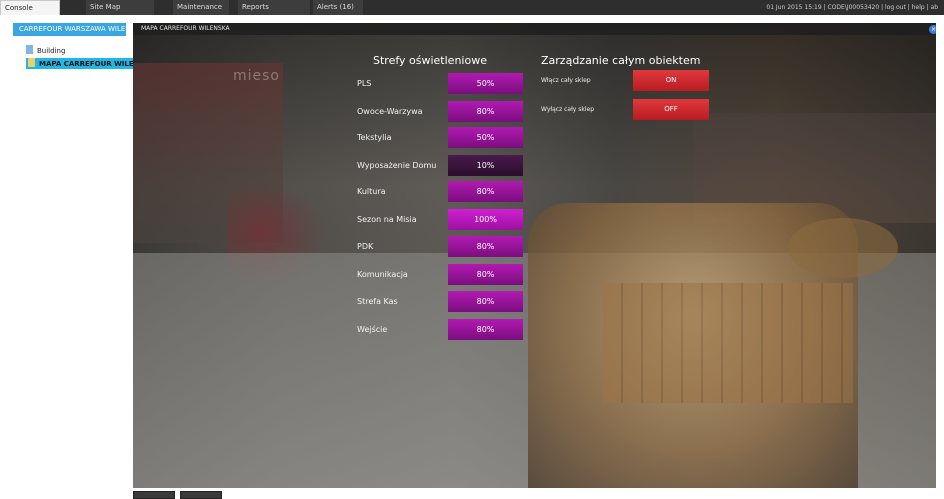  What do you see at coordinates (31, 62) in the screenshot?
I see `map-icon` at bounding box center [31, 62].